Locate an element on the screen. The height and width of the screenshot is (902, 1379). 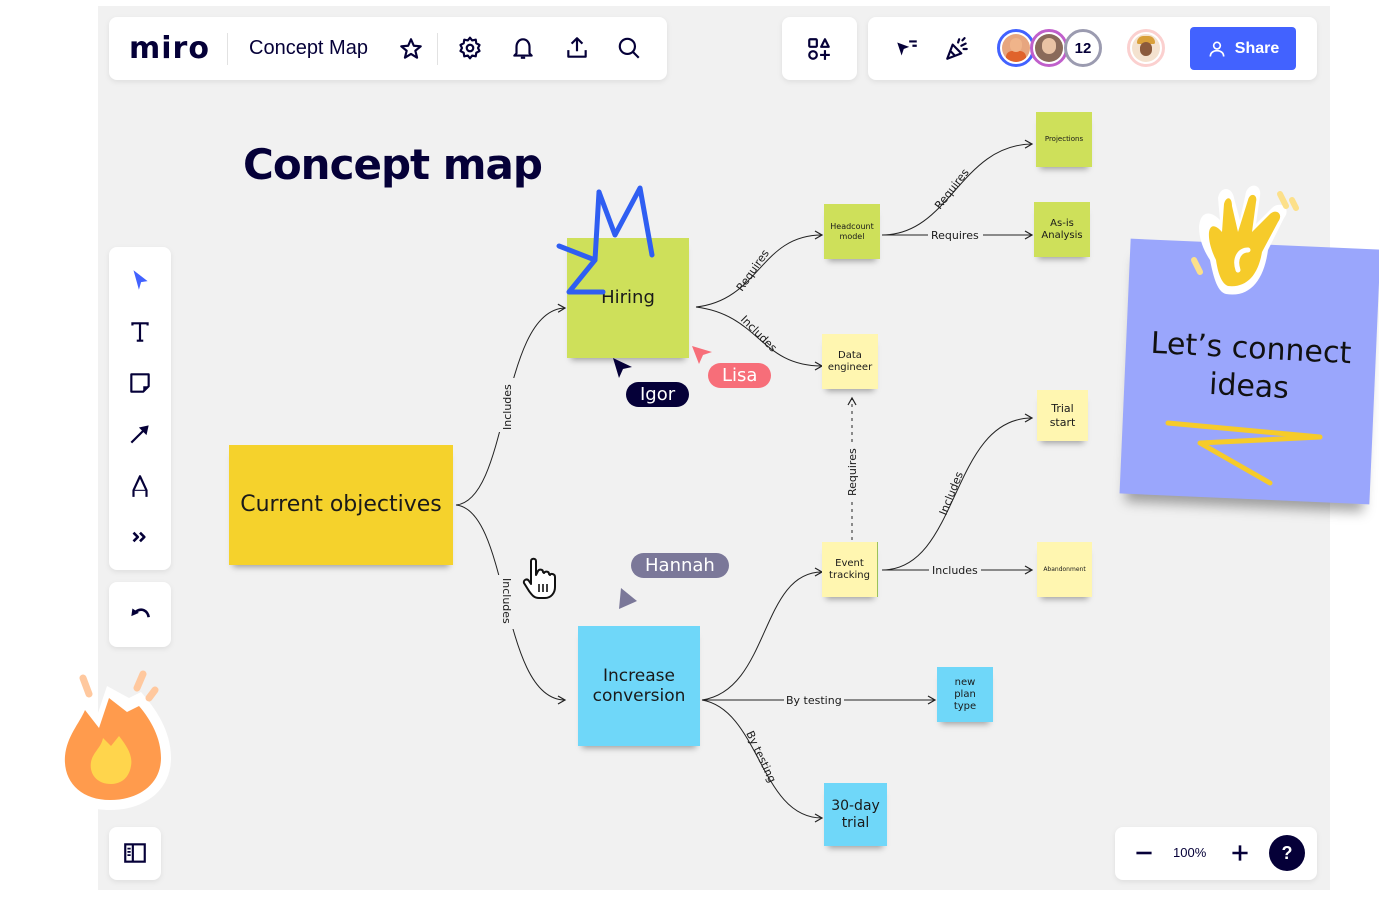
pen-icon is located at coordinates (140, 486).